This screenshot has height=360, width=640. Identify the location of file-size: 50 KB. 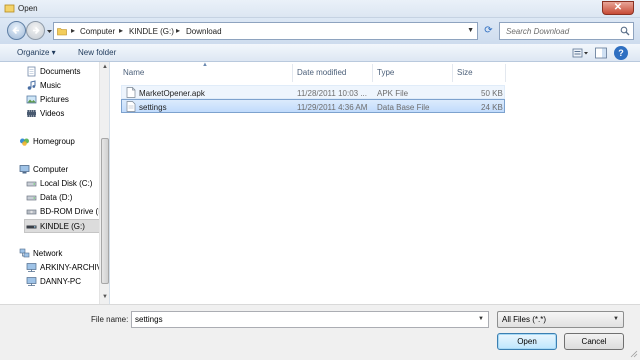
(492, 93).